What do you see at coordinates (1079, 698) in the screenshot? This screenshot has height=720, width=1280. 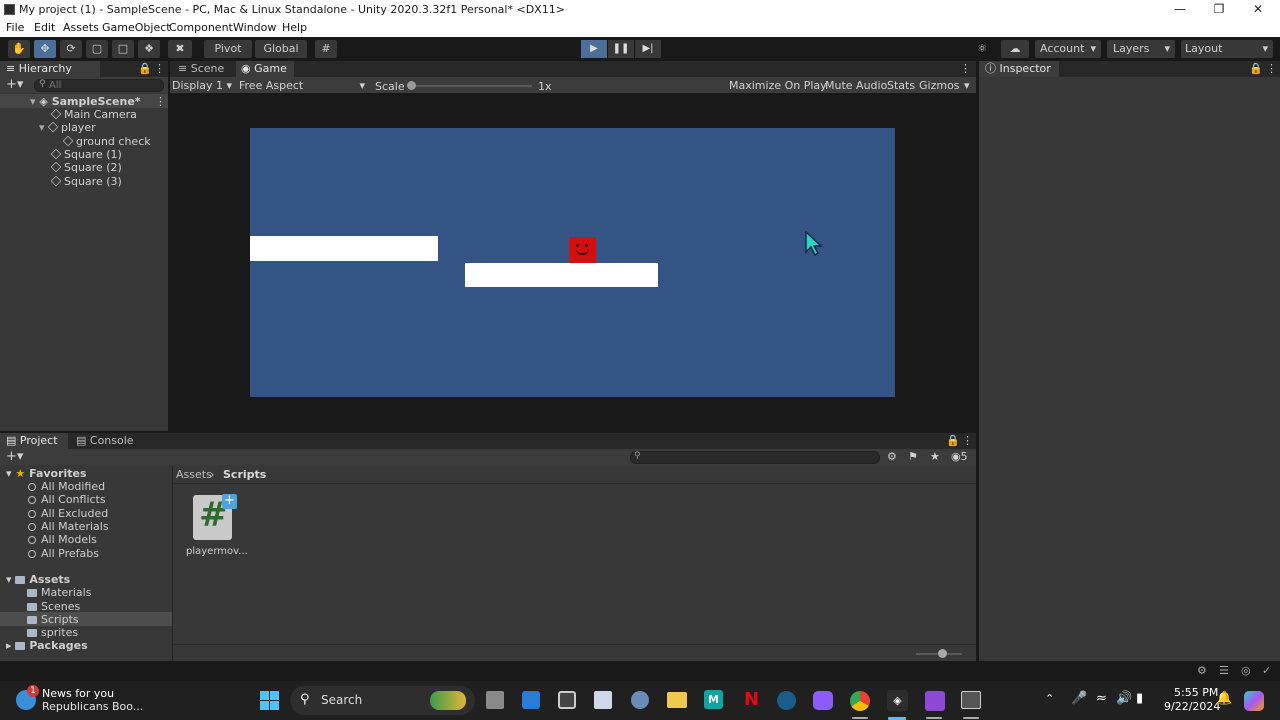 I see `microphone-icon: 🎤` at bounding box center [1079, 698].